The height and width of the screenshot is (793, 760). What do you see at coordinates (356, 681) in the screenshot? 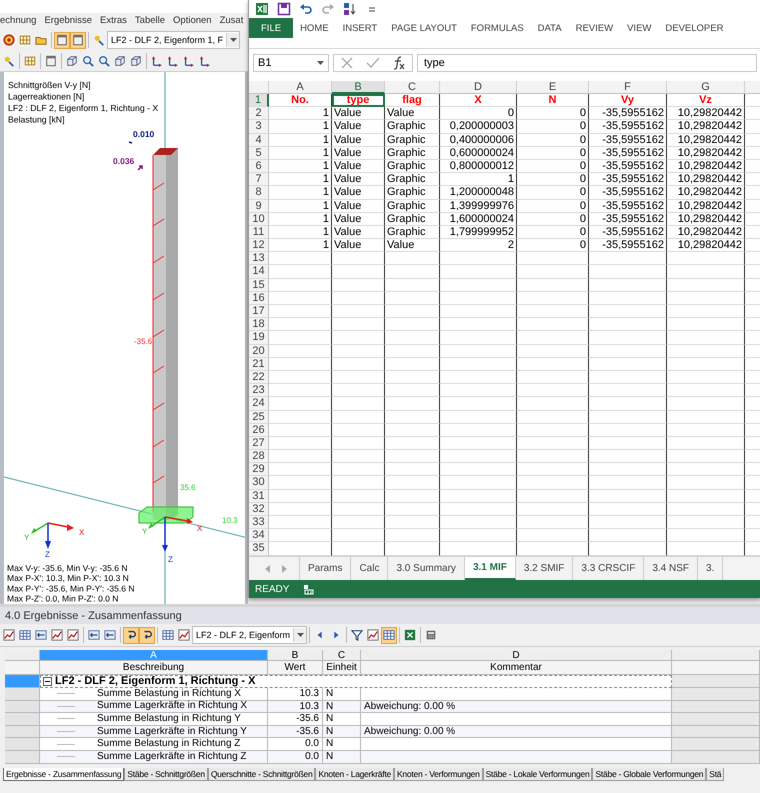
I see `group-row: LF2 - DLF 2, Eigenform 1, Richtung - X` at bounding box center [356, 681].